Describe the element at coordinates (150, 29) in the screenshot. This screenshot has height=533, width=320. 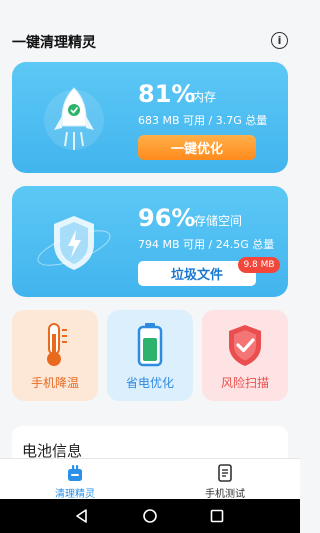
I see `app-header: 一键清理精灵 i` at that location.